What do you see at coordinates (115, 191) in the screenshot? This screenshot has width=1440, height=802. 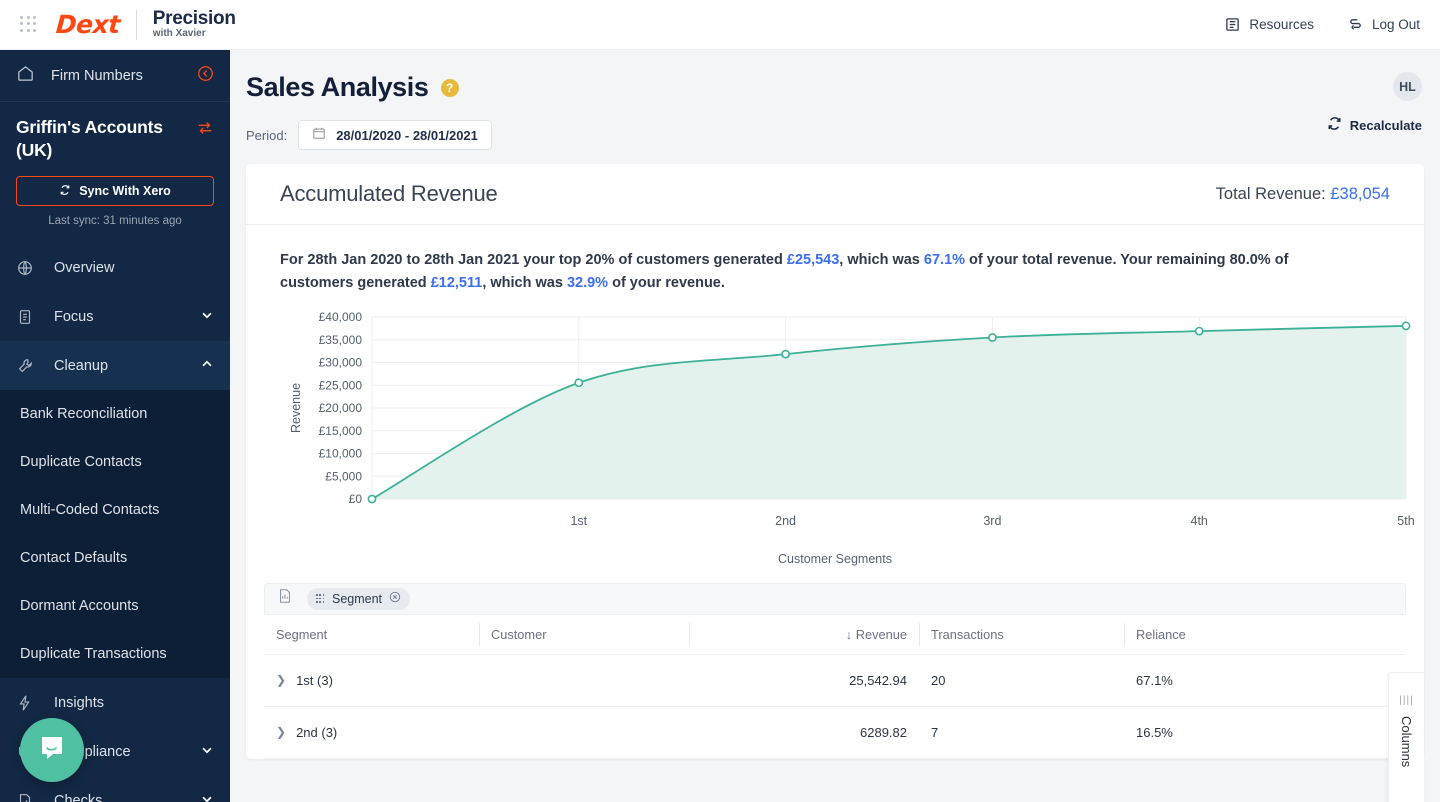 I see `sync-with-xero-button: Sync With Xero` at bounding box center [115, 191].